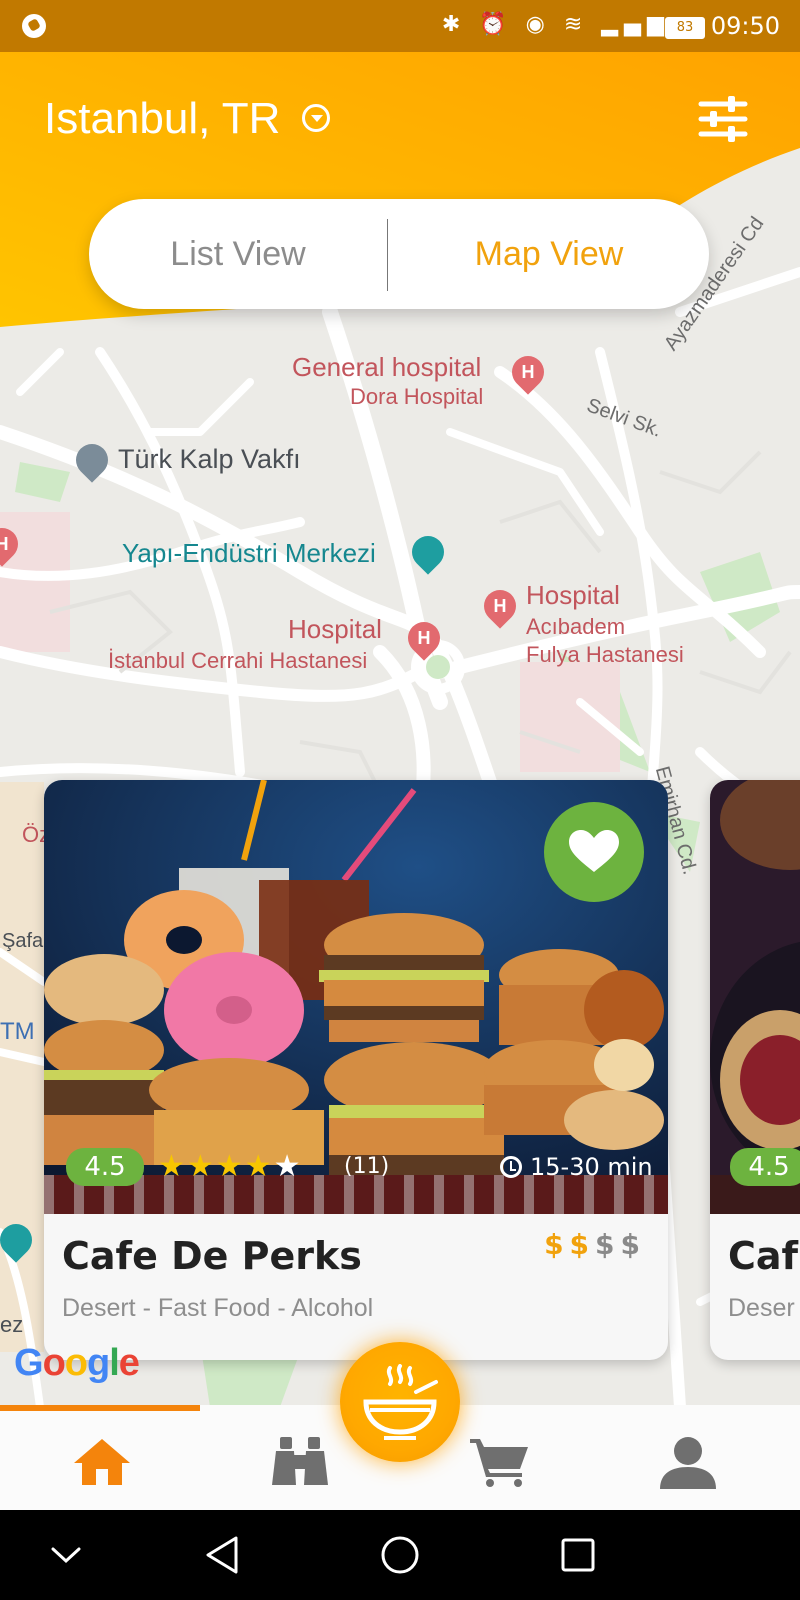  I want to click on restaurant-card: 4.5 Caf Deser, so click(755, 1070).